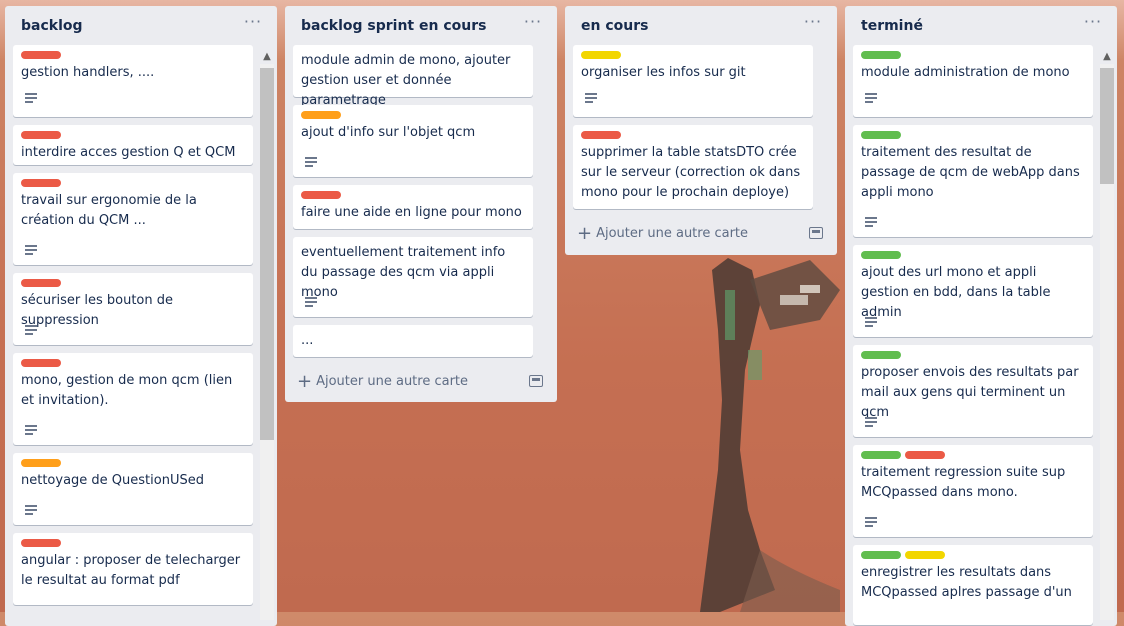  I want to click on card: faire une aide en ligne pour mono, so click(413, 207).